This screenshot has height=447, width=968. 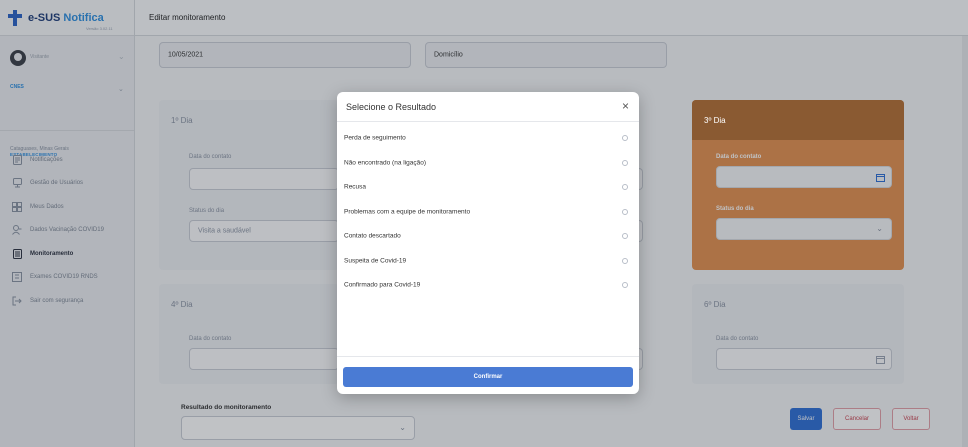 I want to click on result-option-recusa: Recusa, so click(x=488, y=187).